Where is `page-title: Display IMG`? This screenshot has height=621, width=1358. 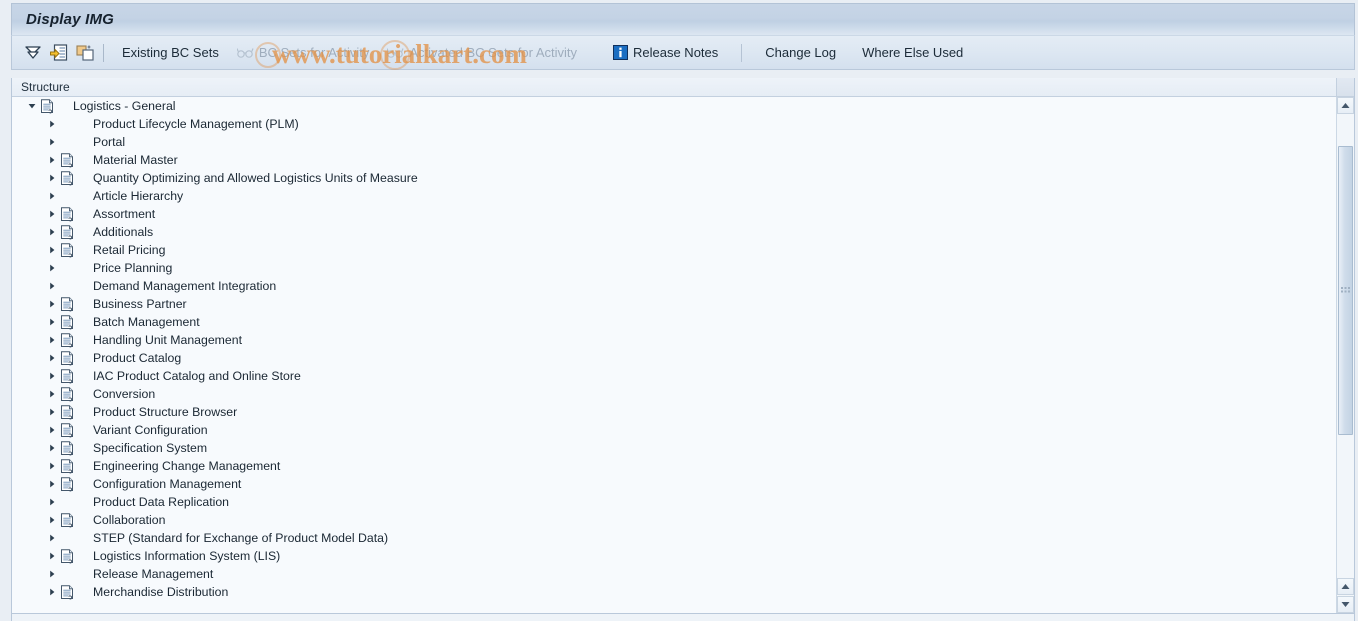 page-title: Display IMG is located at coordinates (70, 19).